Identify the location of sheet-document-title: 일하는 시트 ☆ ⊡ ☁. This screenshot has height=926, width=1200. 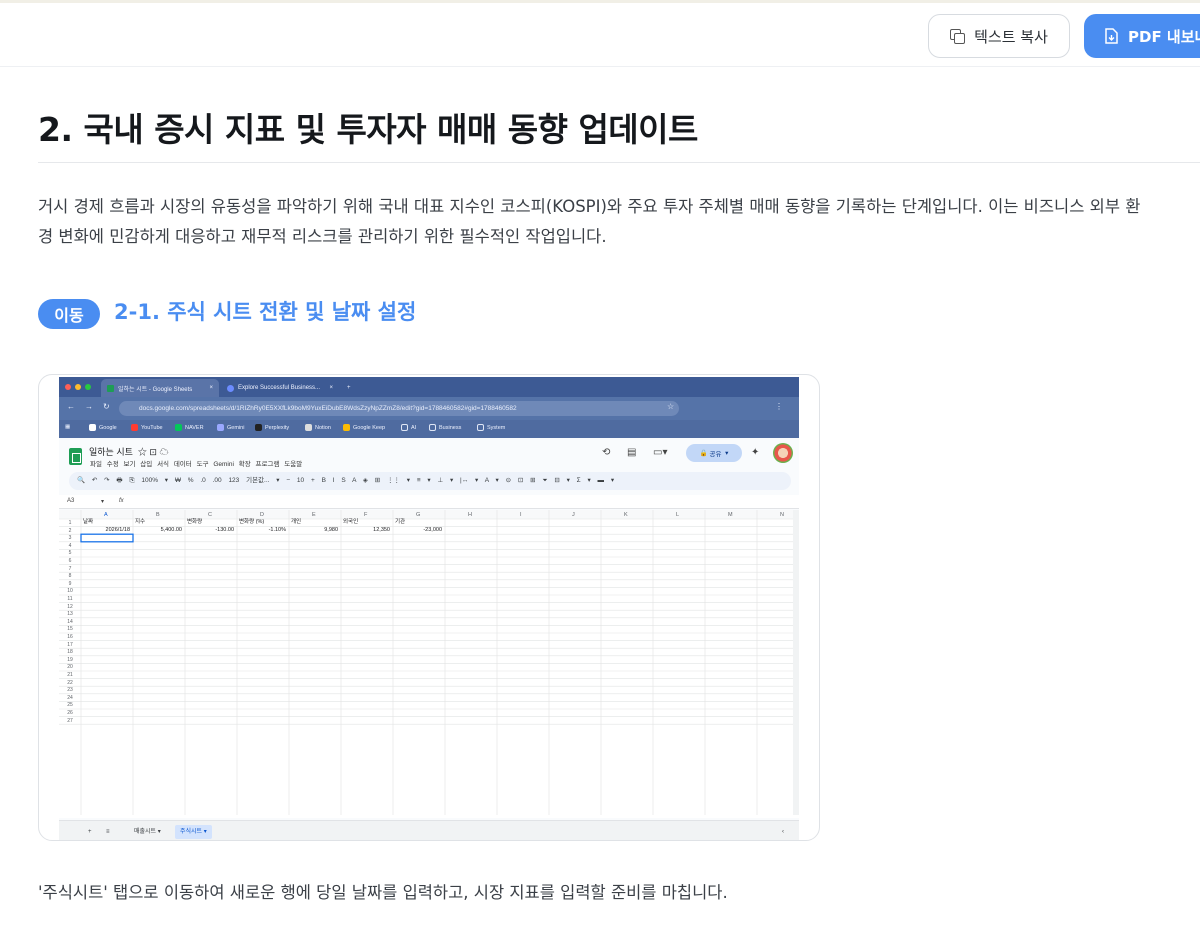
(129, 452).